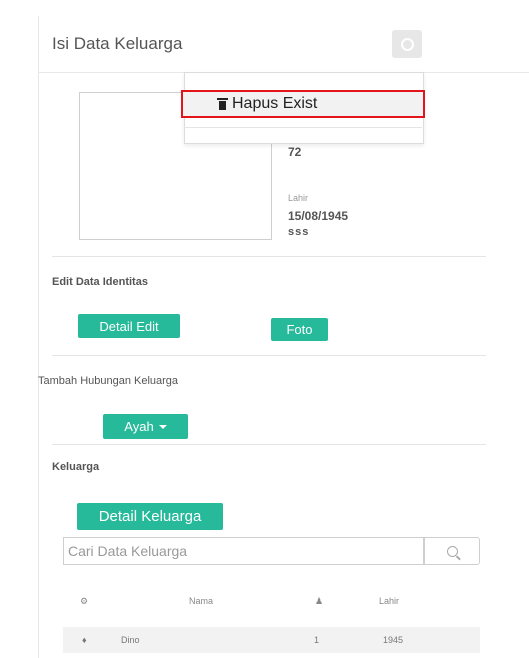 The height and width of the screenshot is (658, 529). What do you see at coordinates (139, 426) in the screenshot?
I see `relation-select-value: Ayah` at bounding box center [139, 426].